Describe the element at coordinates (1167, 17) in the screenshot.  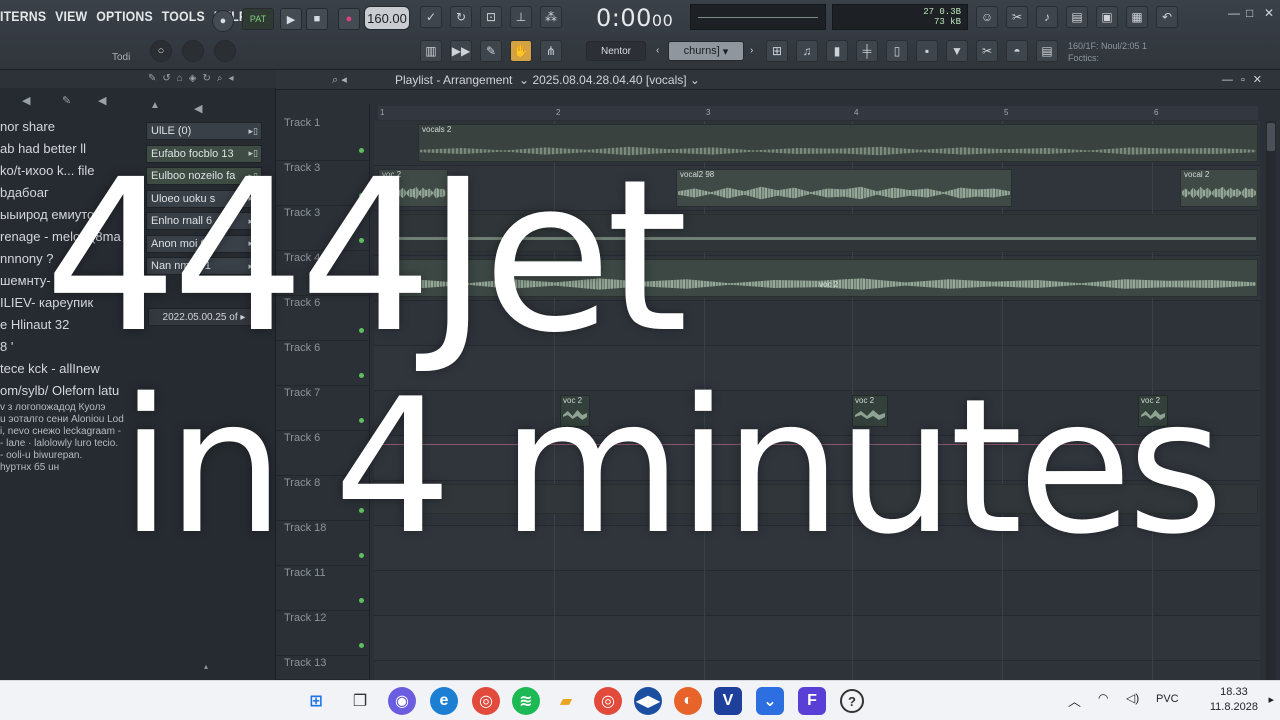
I see `undo-icon: ↶` at that location.